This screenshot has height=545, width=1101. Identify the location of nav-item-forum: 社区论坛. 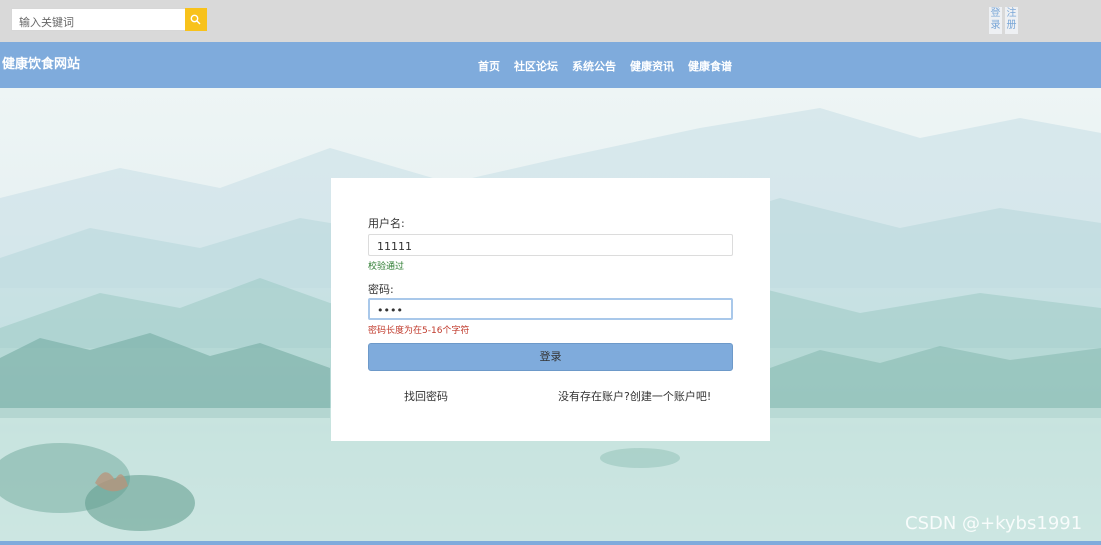
(536, 66).